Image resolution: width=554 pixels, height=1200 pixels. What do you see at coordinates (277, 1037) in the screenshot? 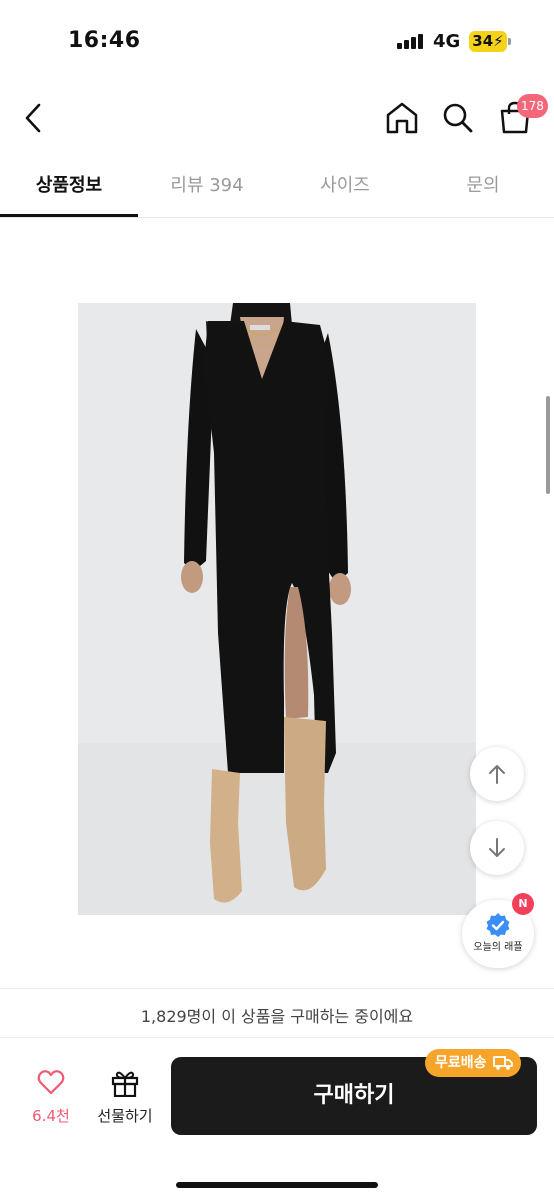
I see `divider` at bounding box center [277, 1037].